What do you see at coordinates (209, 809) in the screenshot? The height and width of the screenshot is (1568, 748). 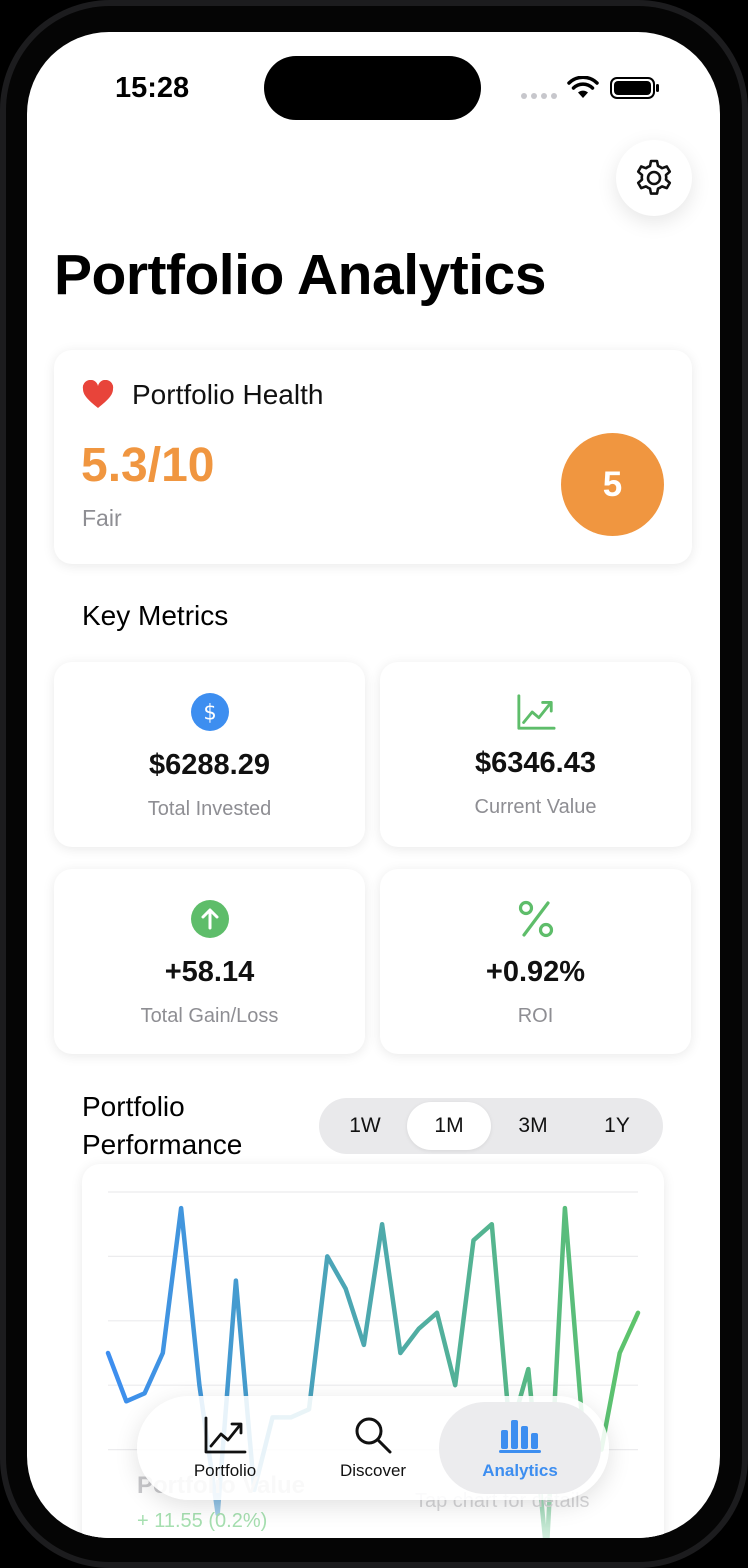 I see `metric-label: Total Invested` at bounding box center [209, 809].